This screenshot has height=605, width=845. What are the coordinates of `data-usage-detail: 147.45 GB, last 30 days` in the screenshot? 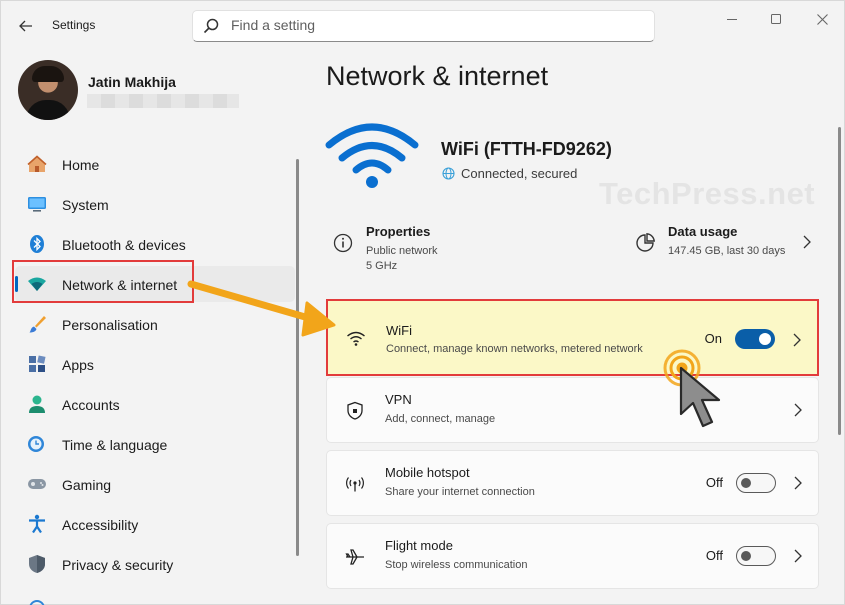 It's located at (727, 251).